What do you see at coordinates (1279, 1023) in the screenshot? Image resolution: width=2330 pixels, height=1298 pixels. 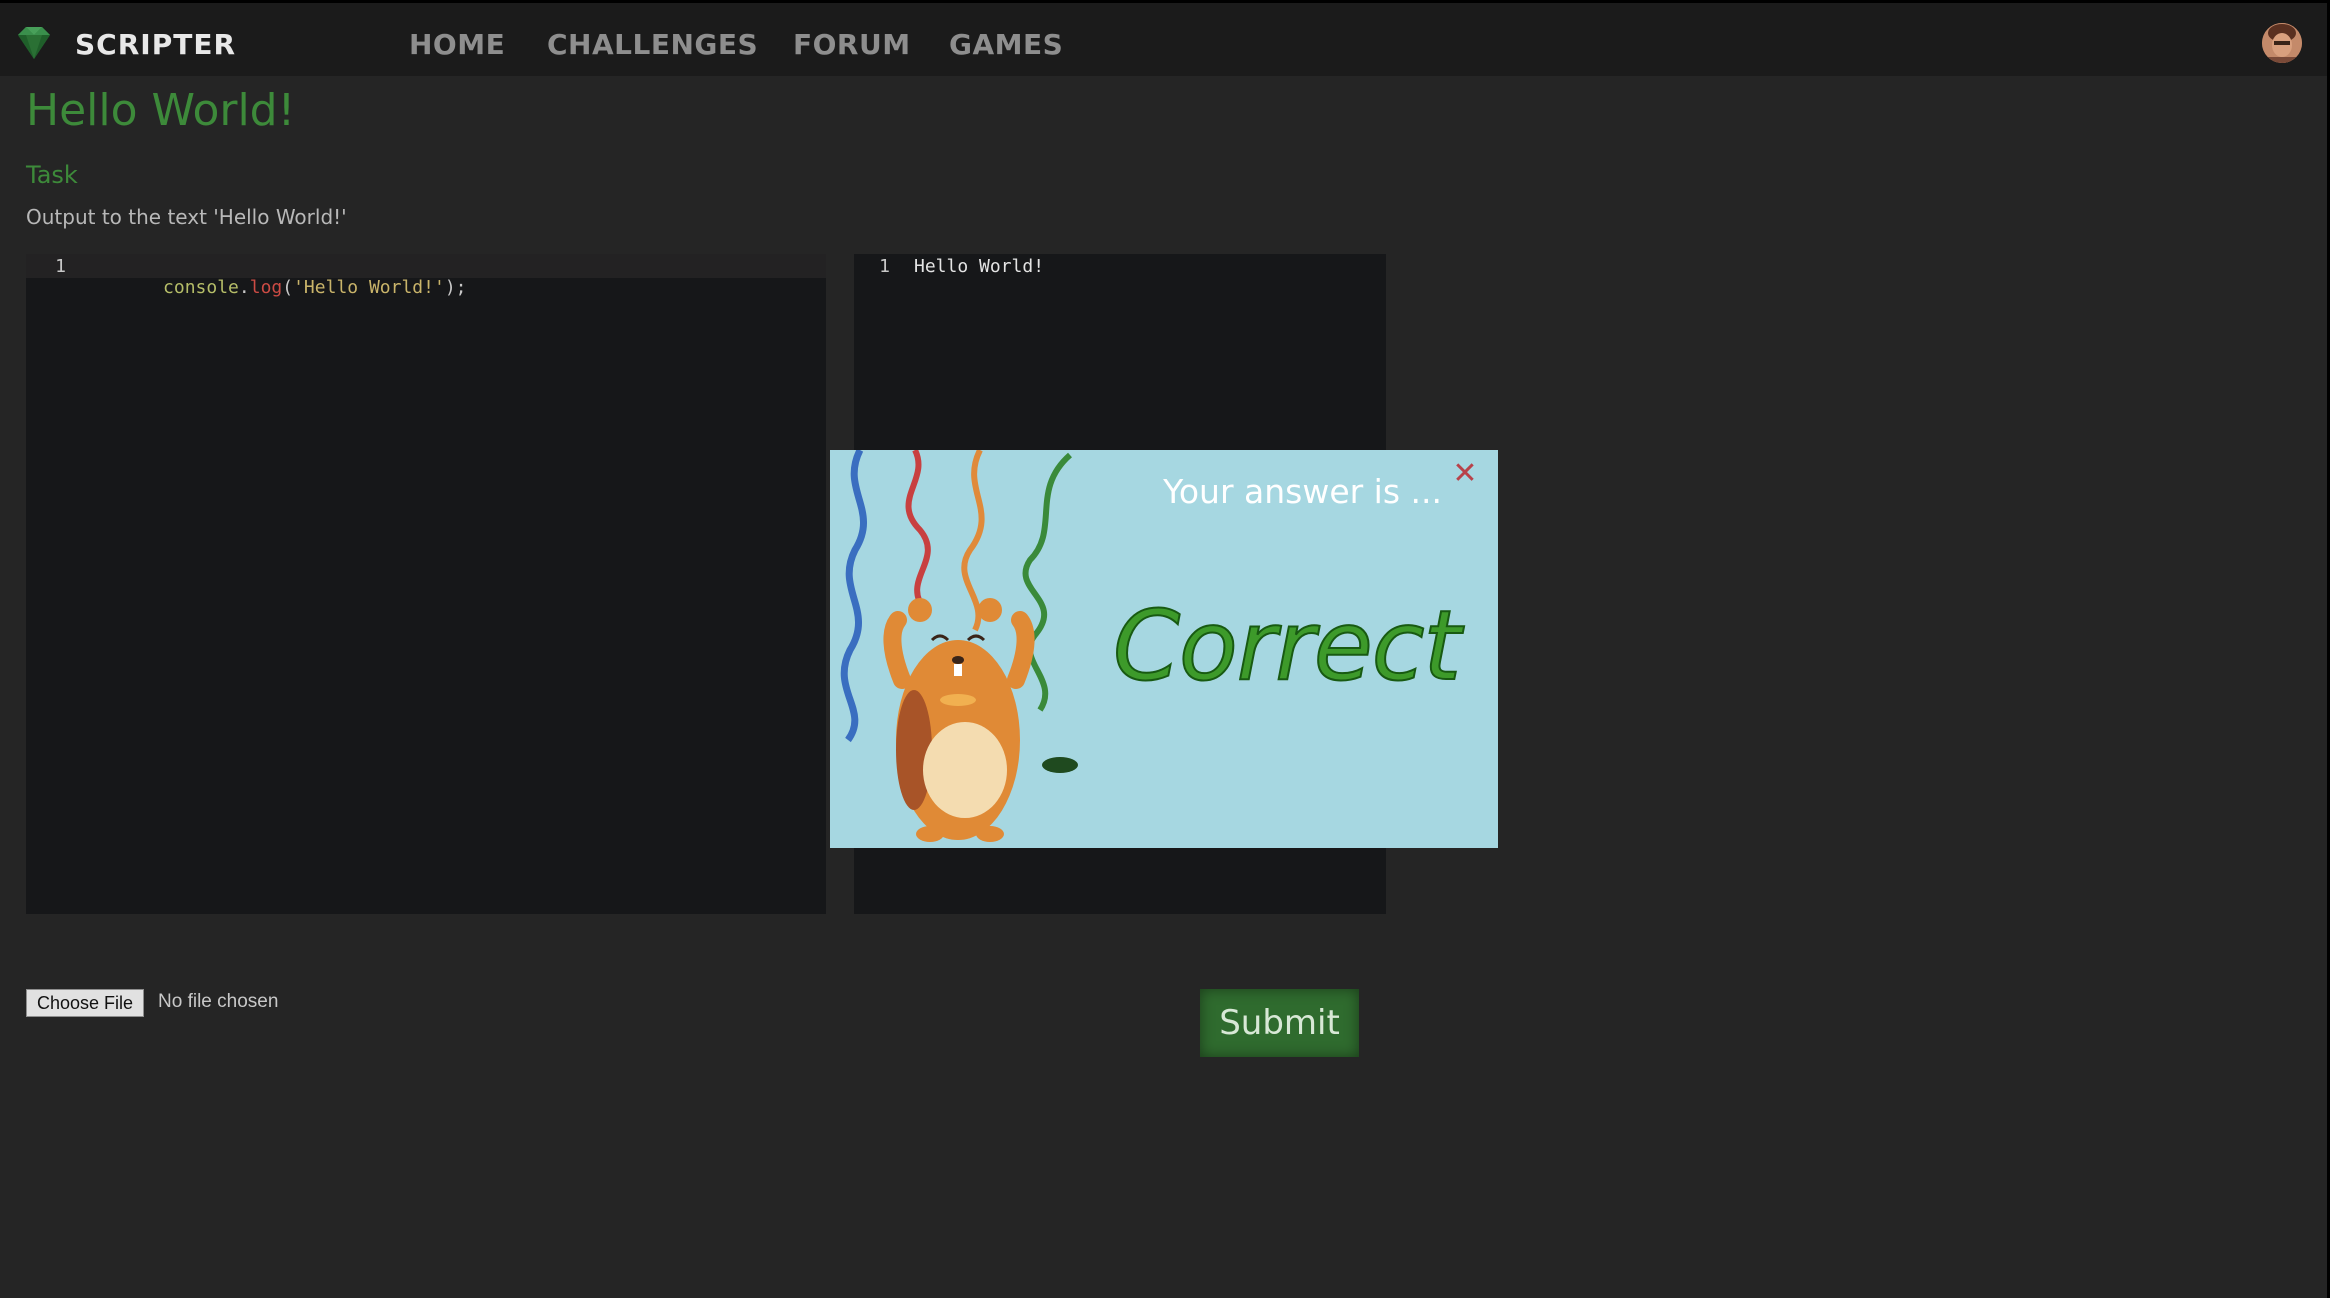 I see `submit-button: Submit` at bounding box center [1279, 1023].